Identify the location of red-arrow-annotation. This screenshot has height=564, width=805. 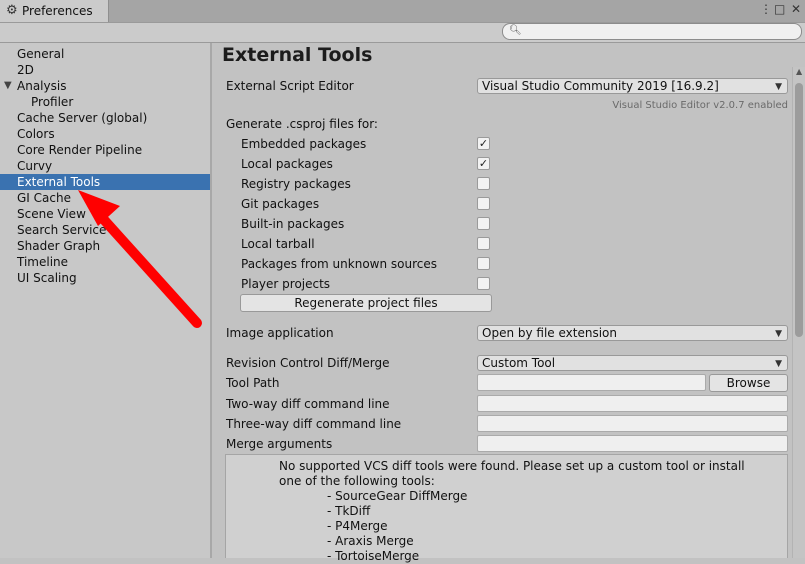
(140, 259).